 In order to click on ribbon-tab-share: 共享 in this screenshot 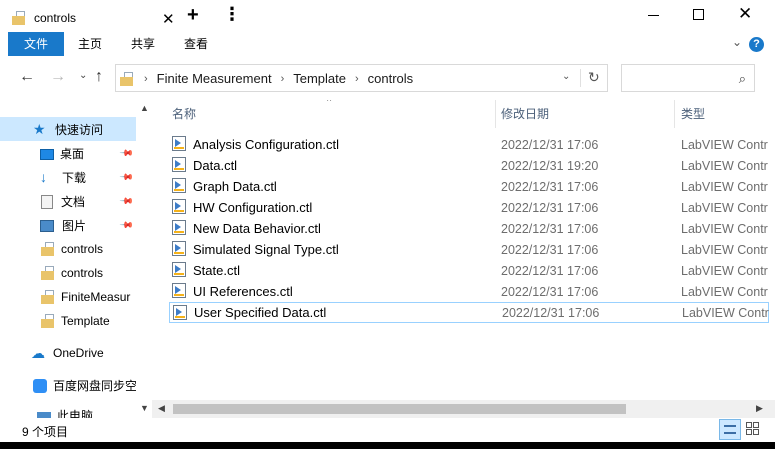, I will do `click(143, 44)`.